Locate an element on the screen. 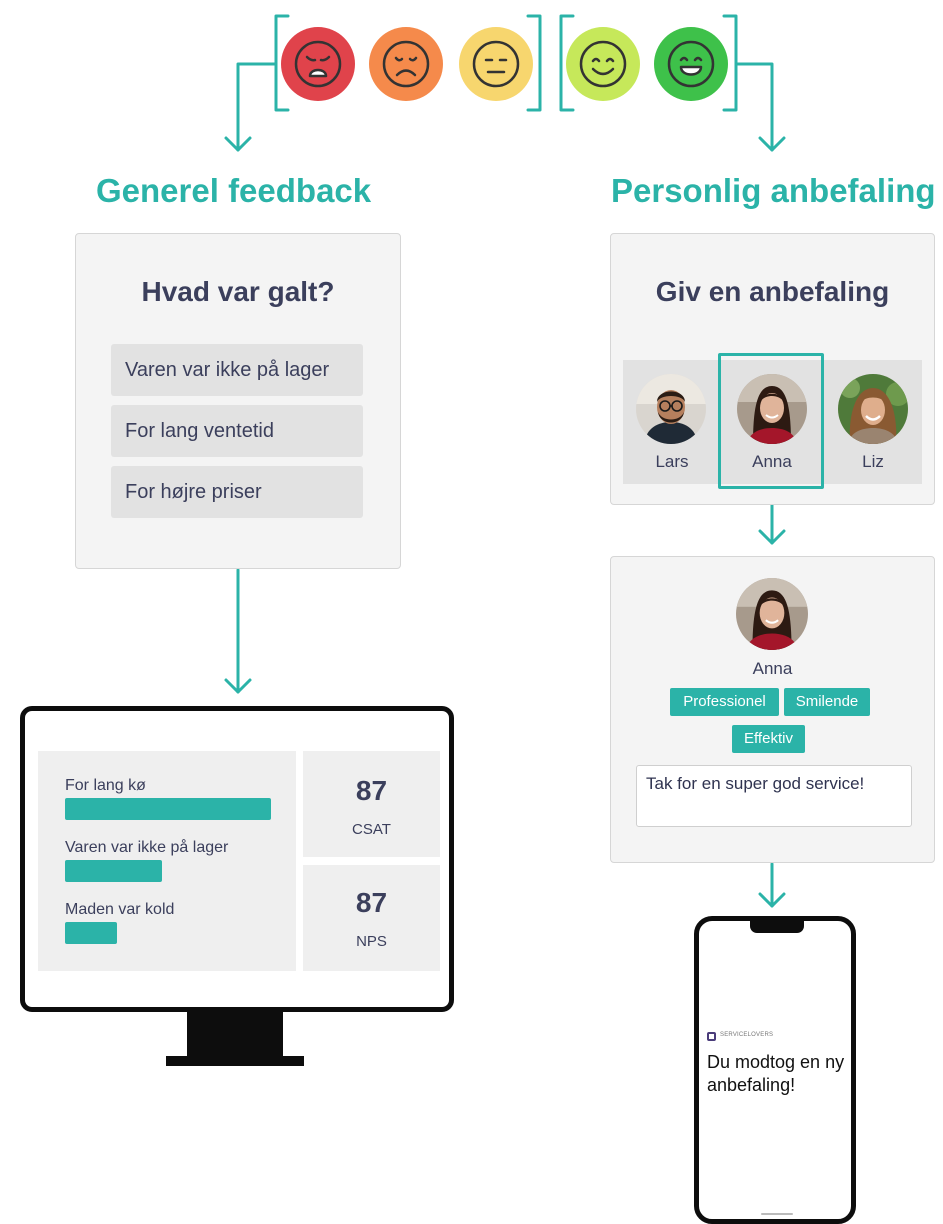  csat-label: CSAT is located at coordinates (371, 829).